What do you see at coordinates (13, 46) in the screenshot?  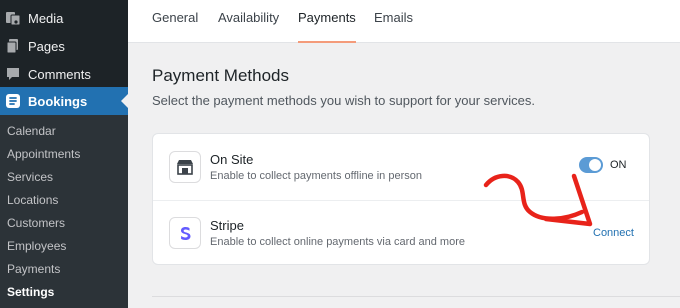 I see `pages-icon` at bounding box center [13, 46].